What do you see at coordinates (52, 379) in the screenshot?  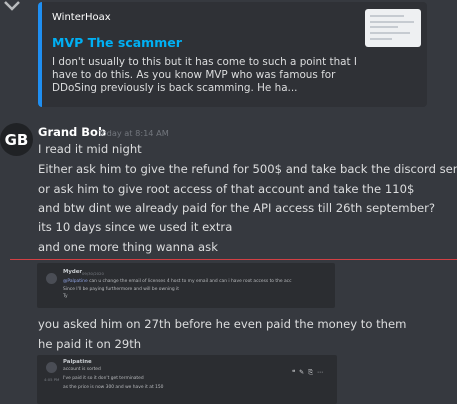 I see `quoted-time: 4:05 PM` at bounding box center [52, 379].